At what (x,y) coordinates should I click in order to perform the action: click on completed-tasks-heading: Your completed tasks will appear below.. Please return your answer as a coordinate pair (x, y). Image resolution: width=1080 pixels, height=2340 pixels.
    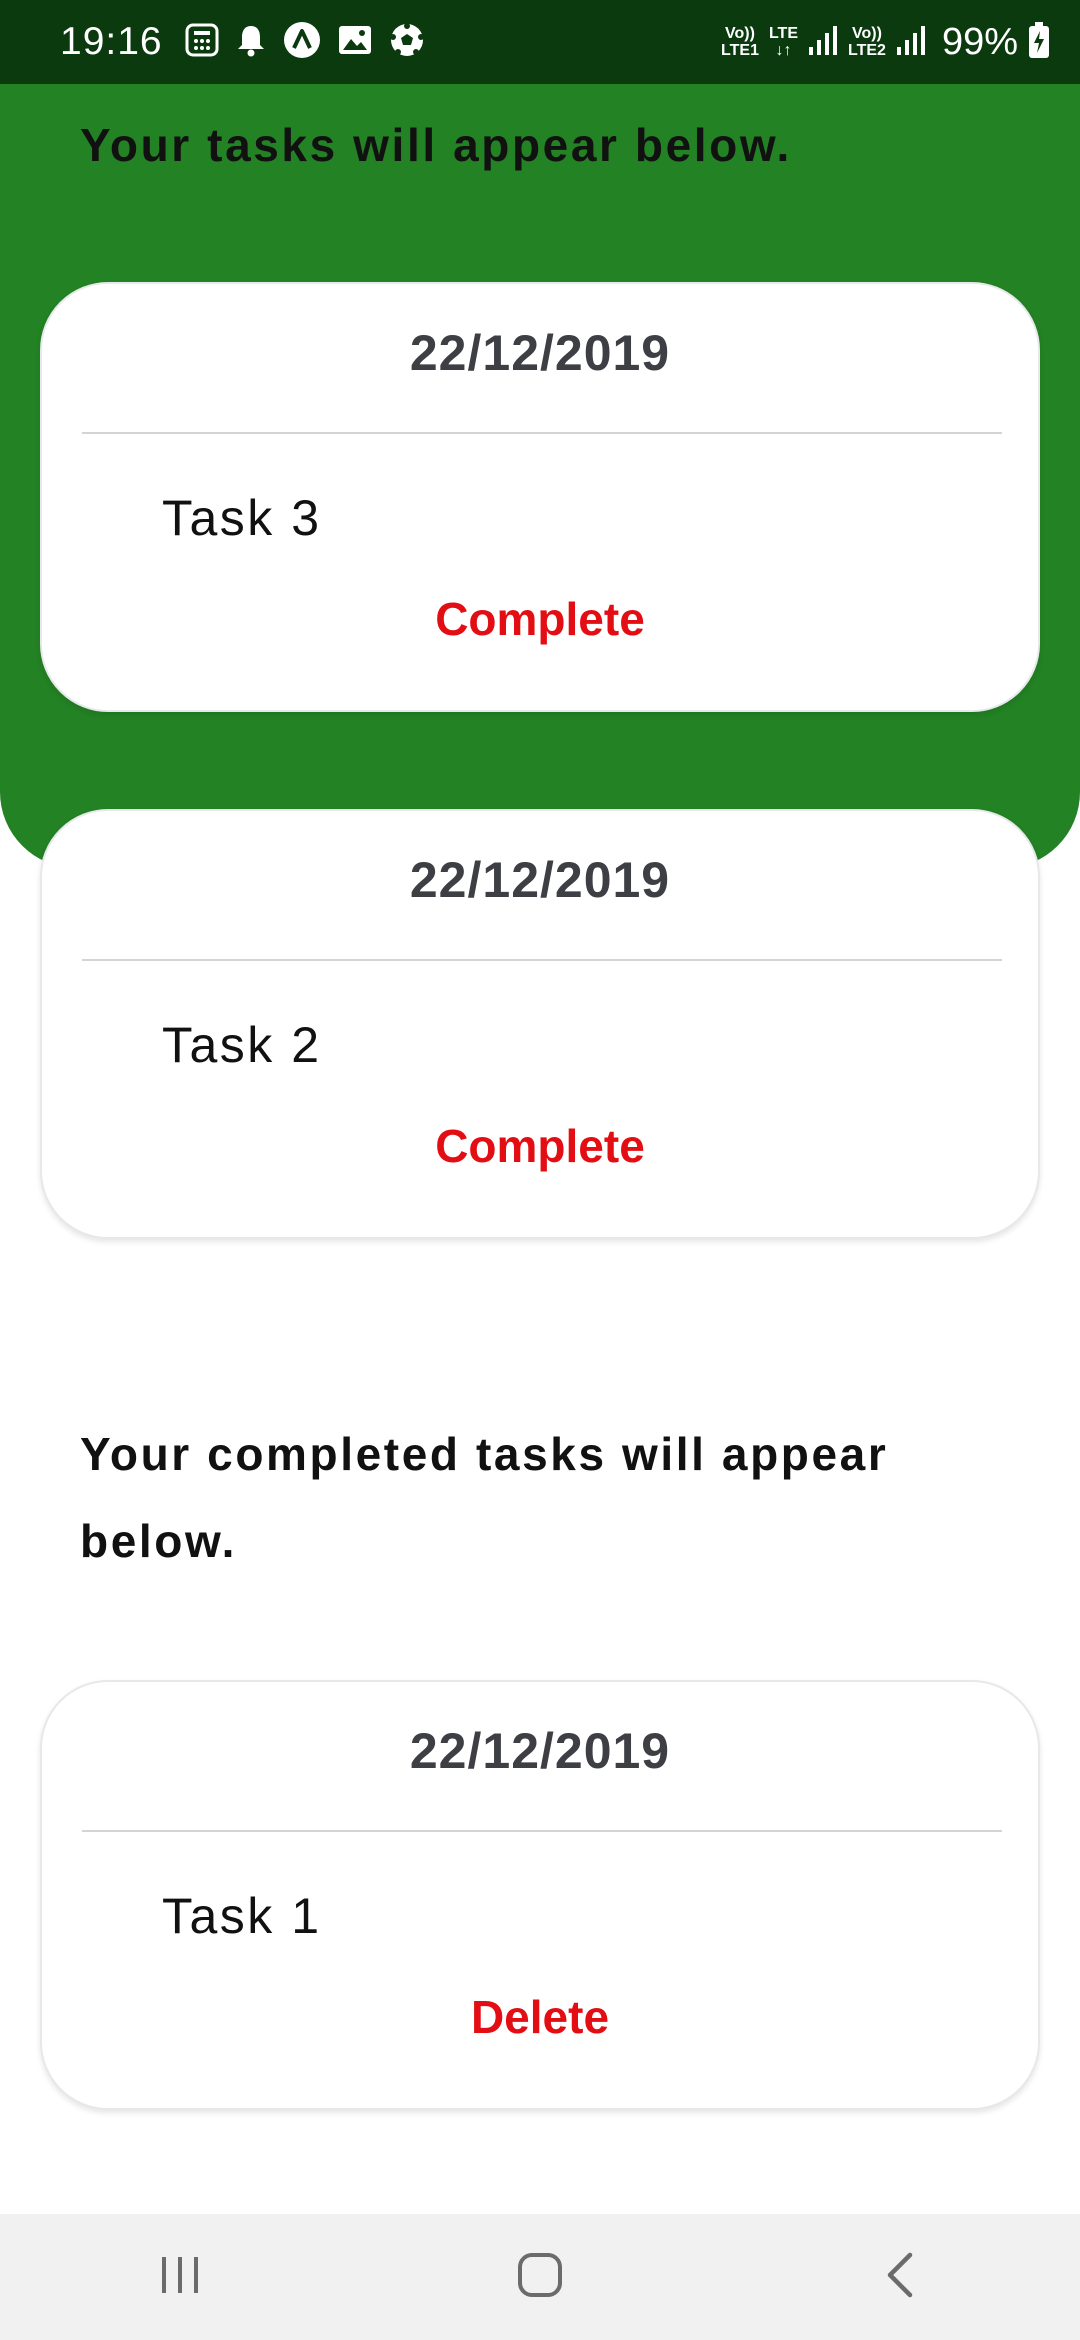
    Looking at the image, I should click on (484, 1497).